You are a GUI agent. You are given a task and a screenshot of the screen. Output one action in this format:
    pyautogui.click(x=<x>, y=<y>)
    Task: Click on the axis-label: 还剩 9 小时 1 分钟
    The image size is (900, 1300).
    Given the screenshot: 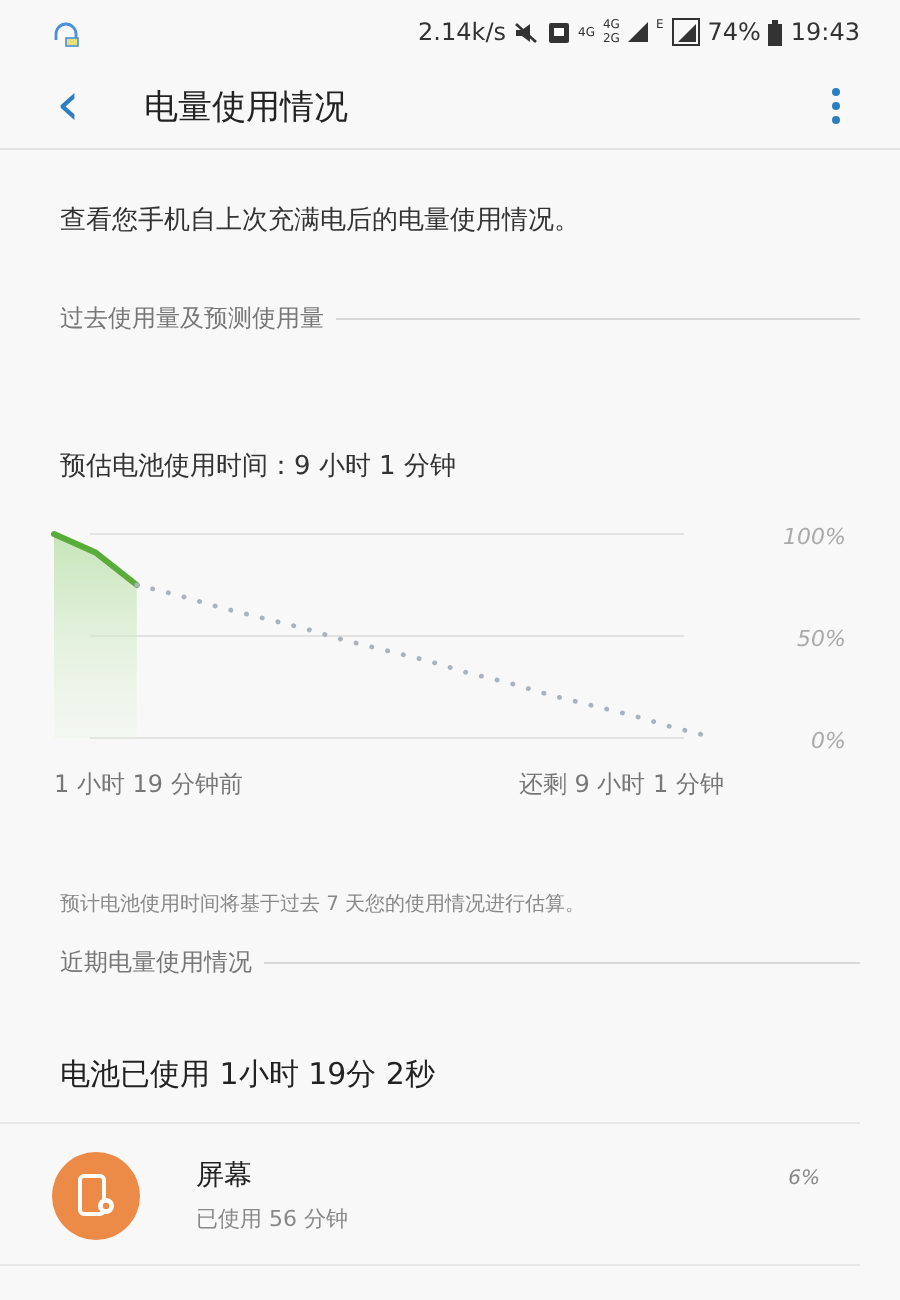 What is the action you would take?
    pyautogui.click(x=621, y=785)
    